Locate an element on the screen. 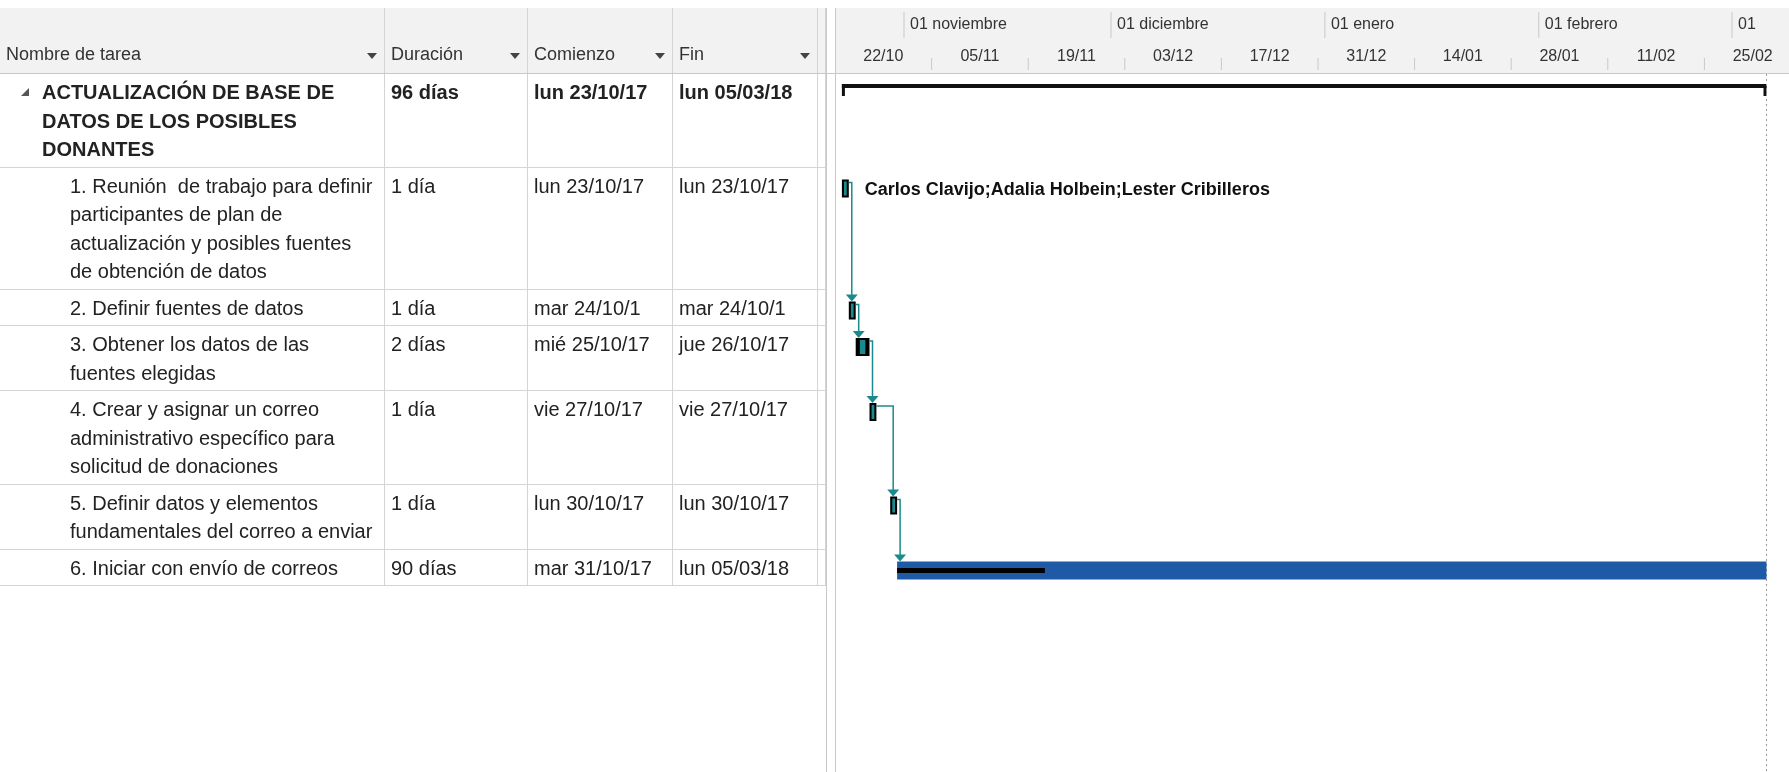  task-finish: vie 27/10/17 is located at coordinates (733, 409).